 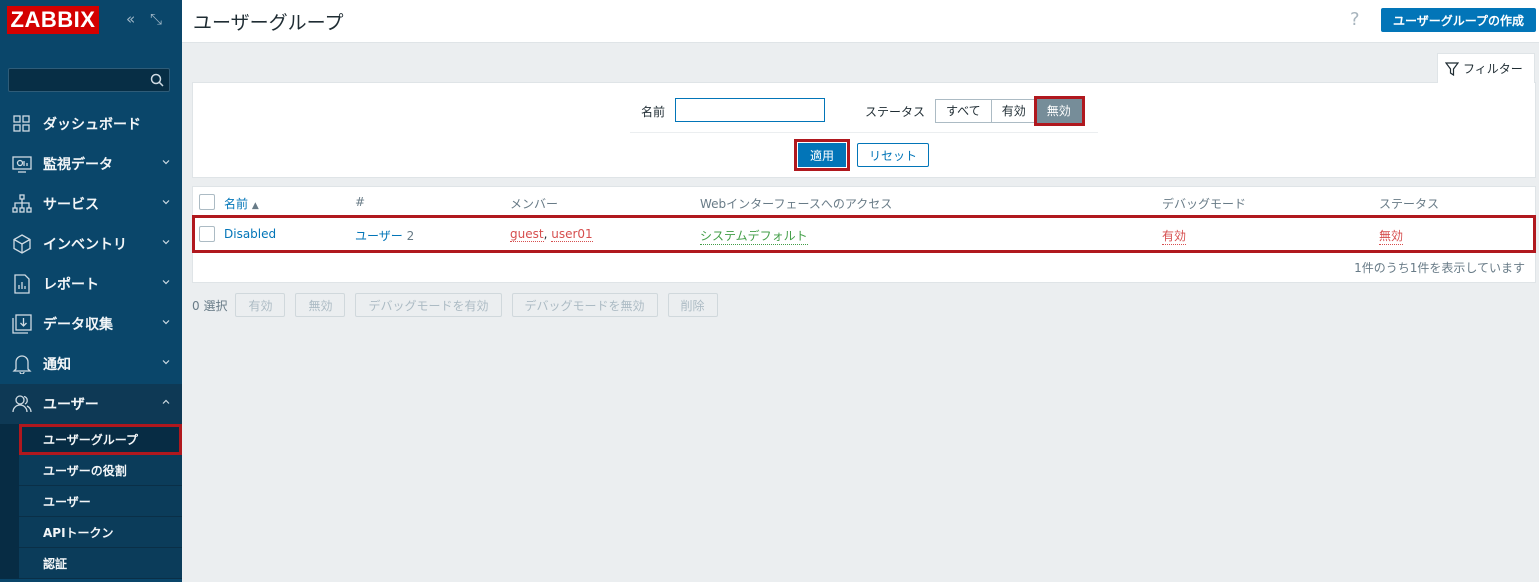 What do you see at coordinates (71, 205) in the screenshot?
I see `menu-item-label: サービス` at bounding box center [71, 205].